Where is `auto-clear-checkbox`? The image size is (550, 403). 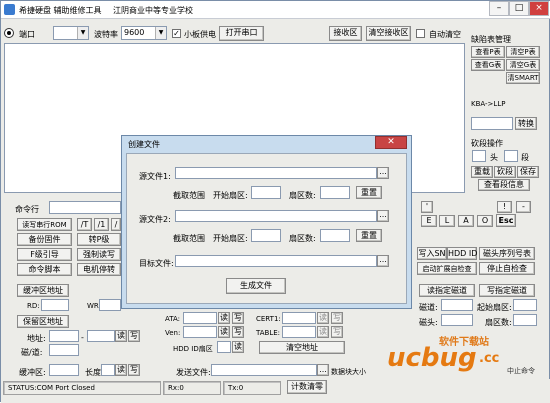
auto-clear-checkbox is located at coordinates (420, 33).